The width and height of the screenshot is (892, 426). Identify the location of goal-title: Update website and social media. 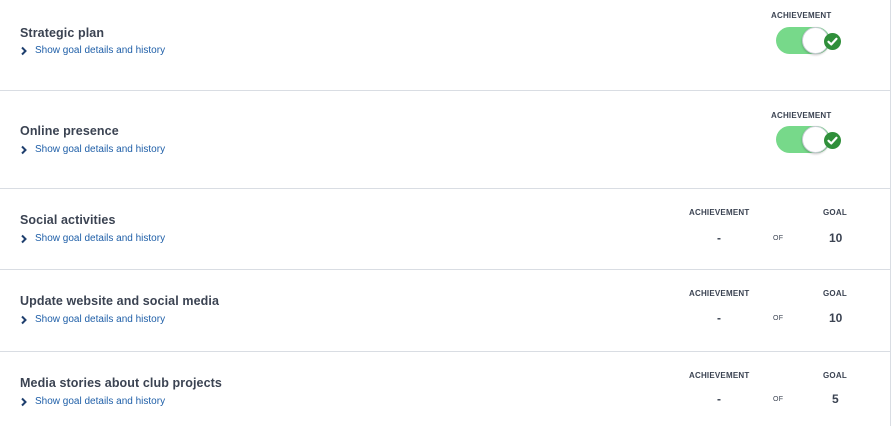
(119, 301).